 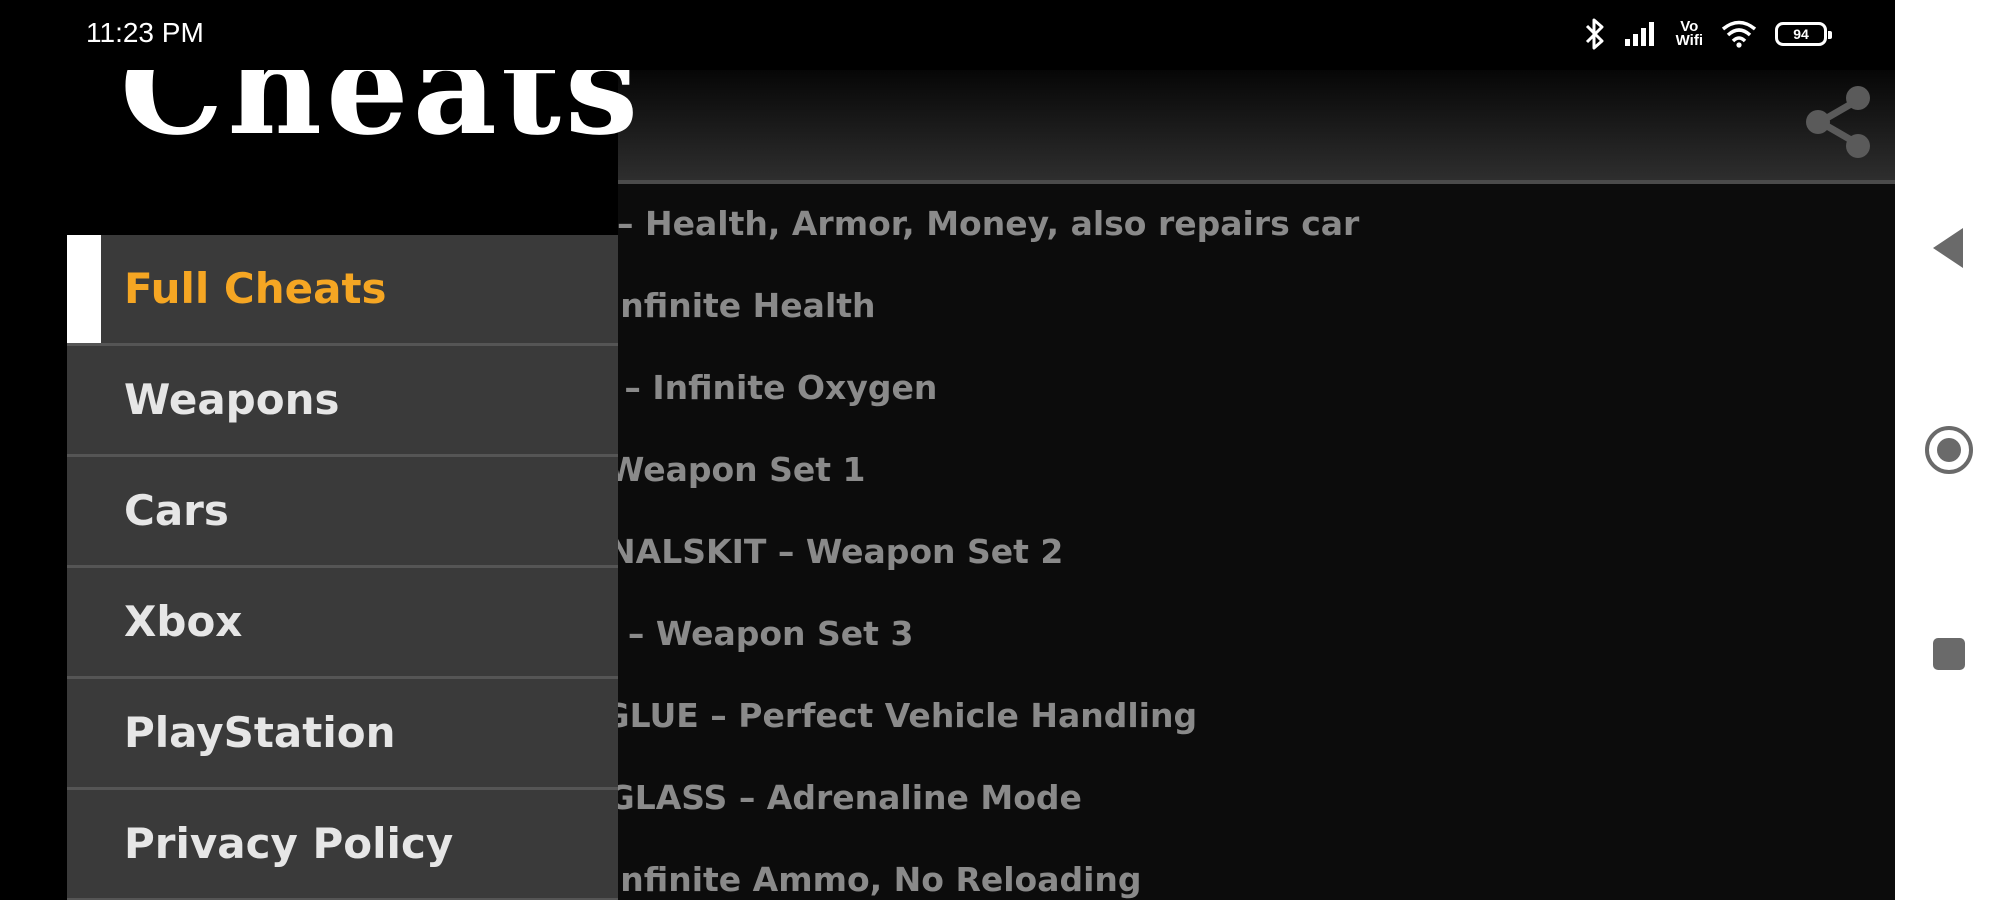 I want to click on battery-icon: 94, so click(x=1803, y=34).